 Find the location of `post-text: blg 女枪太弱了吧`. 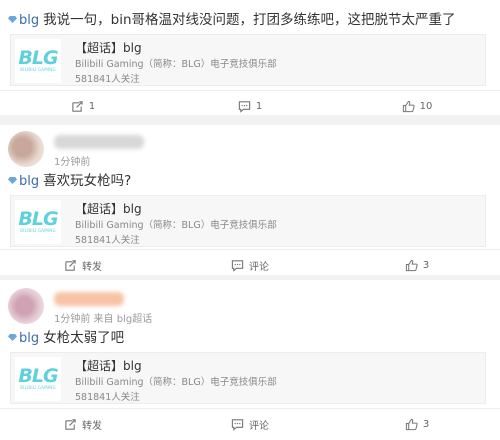

post-text: blg 女枪太弱了吧 is located at coordinates (66, 336).